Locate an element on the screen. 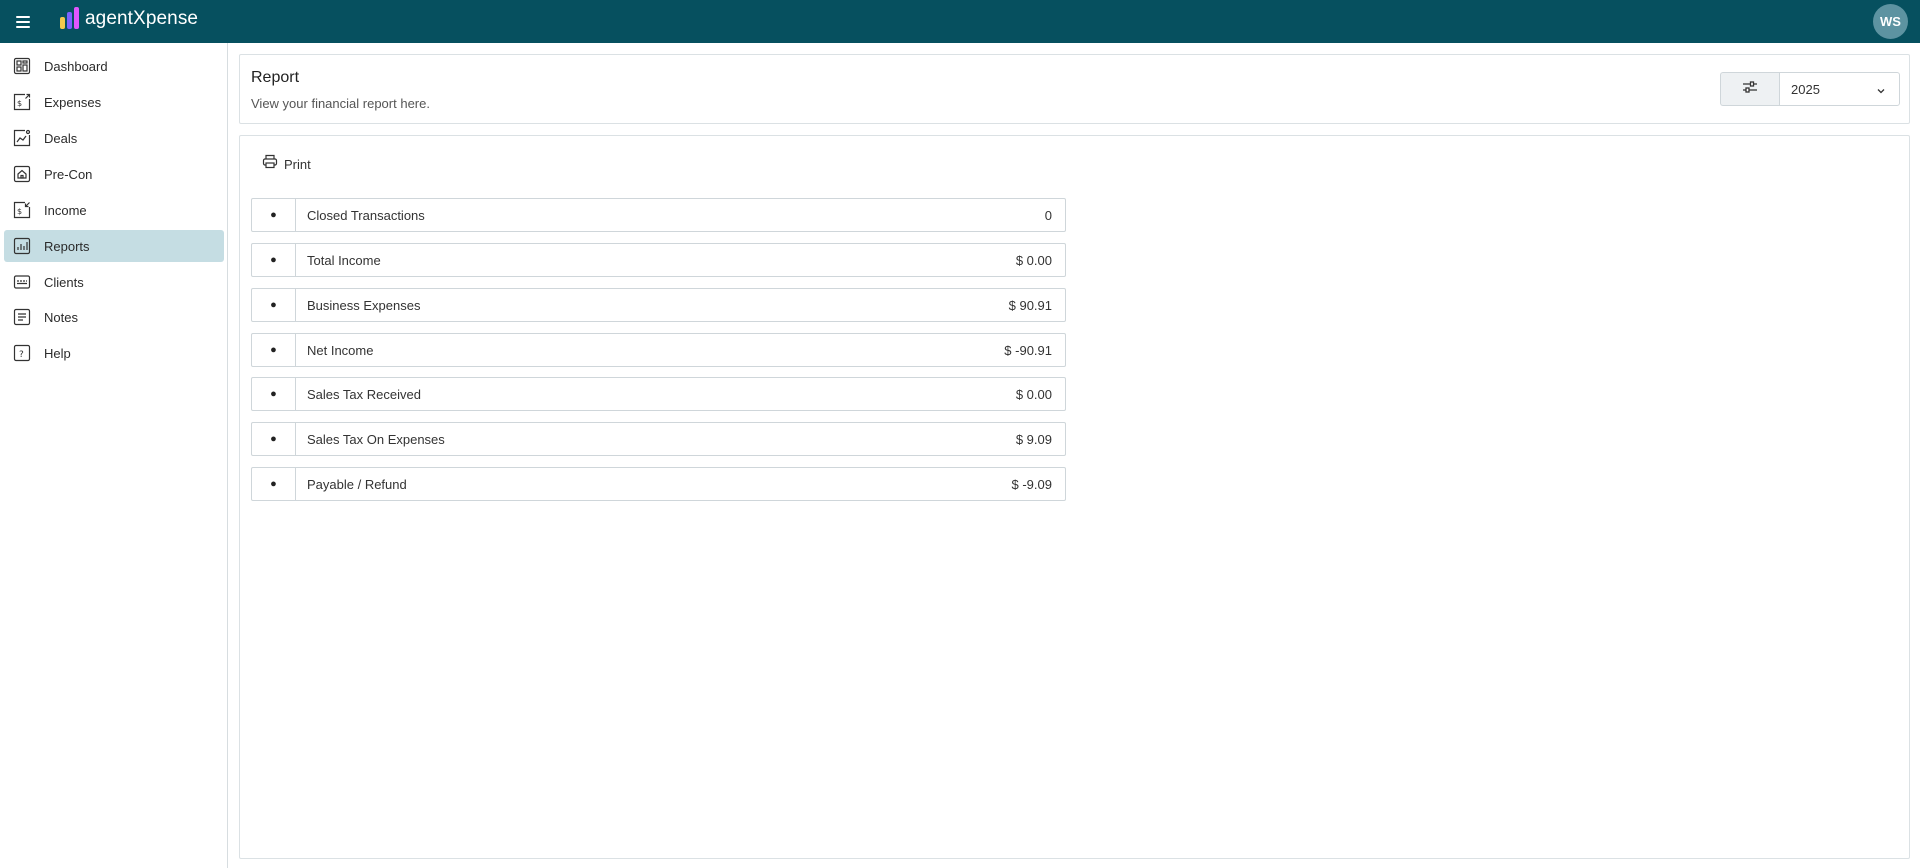 The image size is (1920, 868). sidebar-item-notes: Notes is located at coordinates (114, 317).